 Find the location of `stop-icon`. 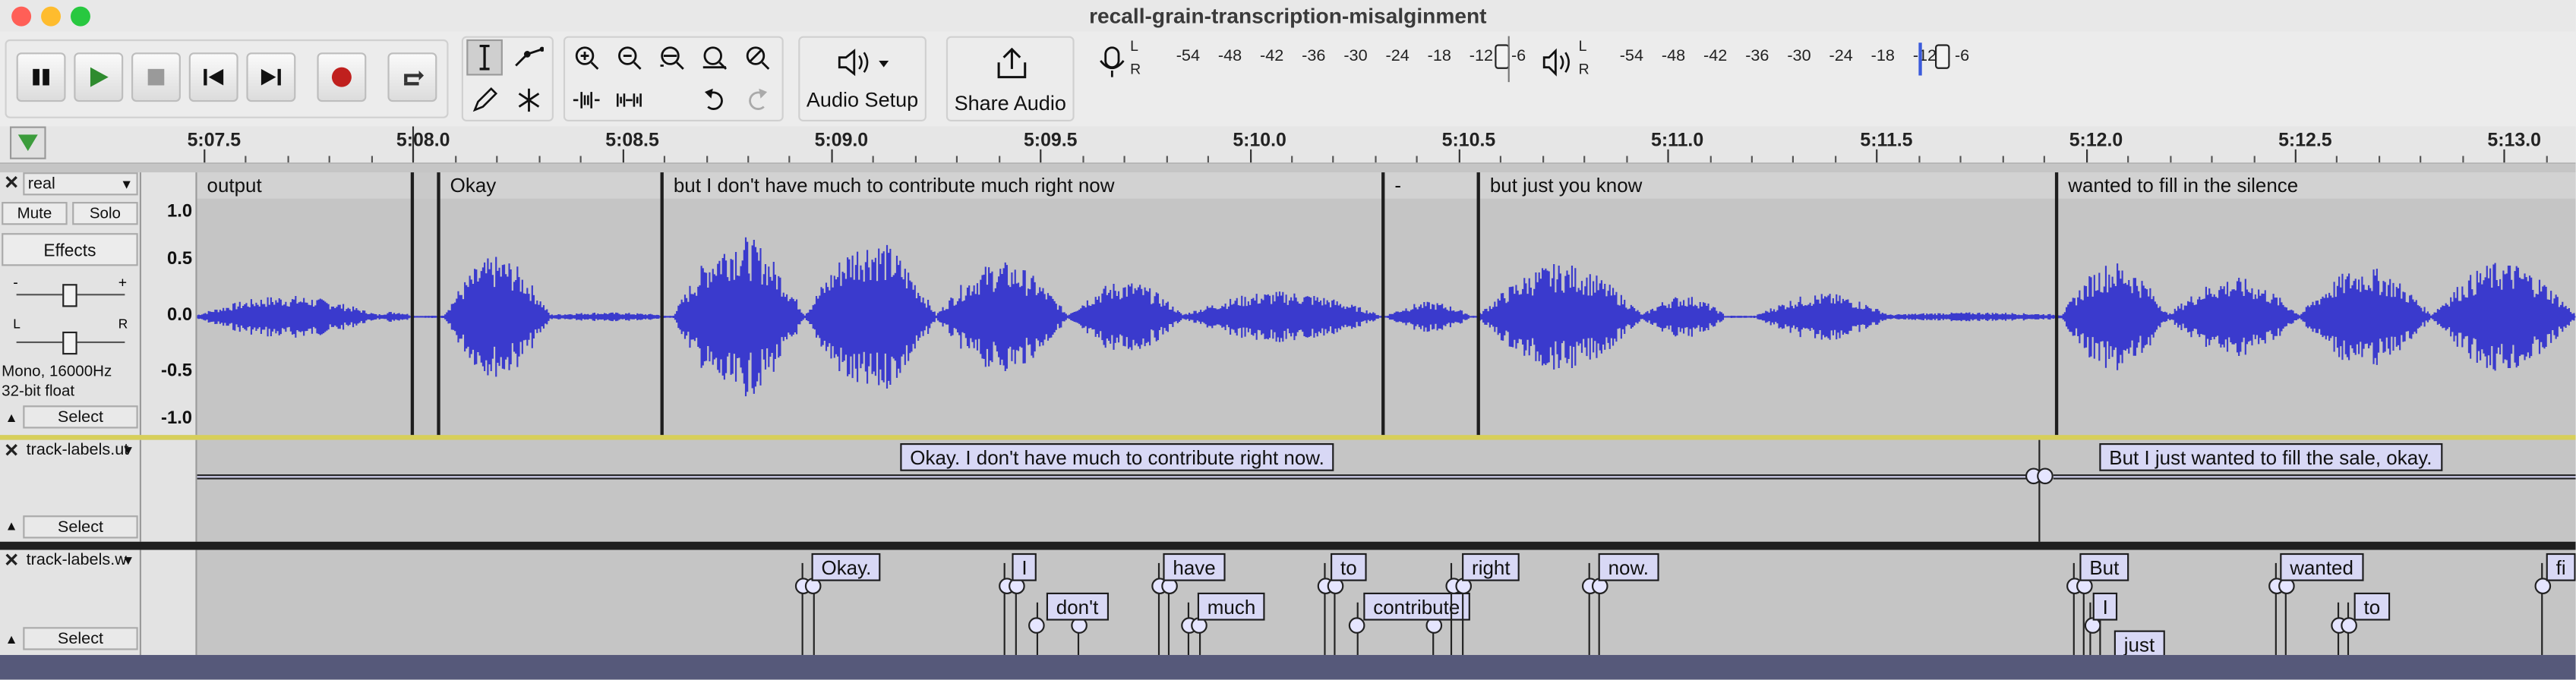

stop-icon is located at coordinates (156, 77).